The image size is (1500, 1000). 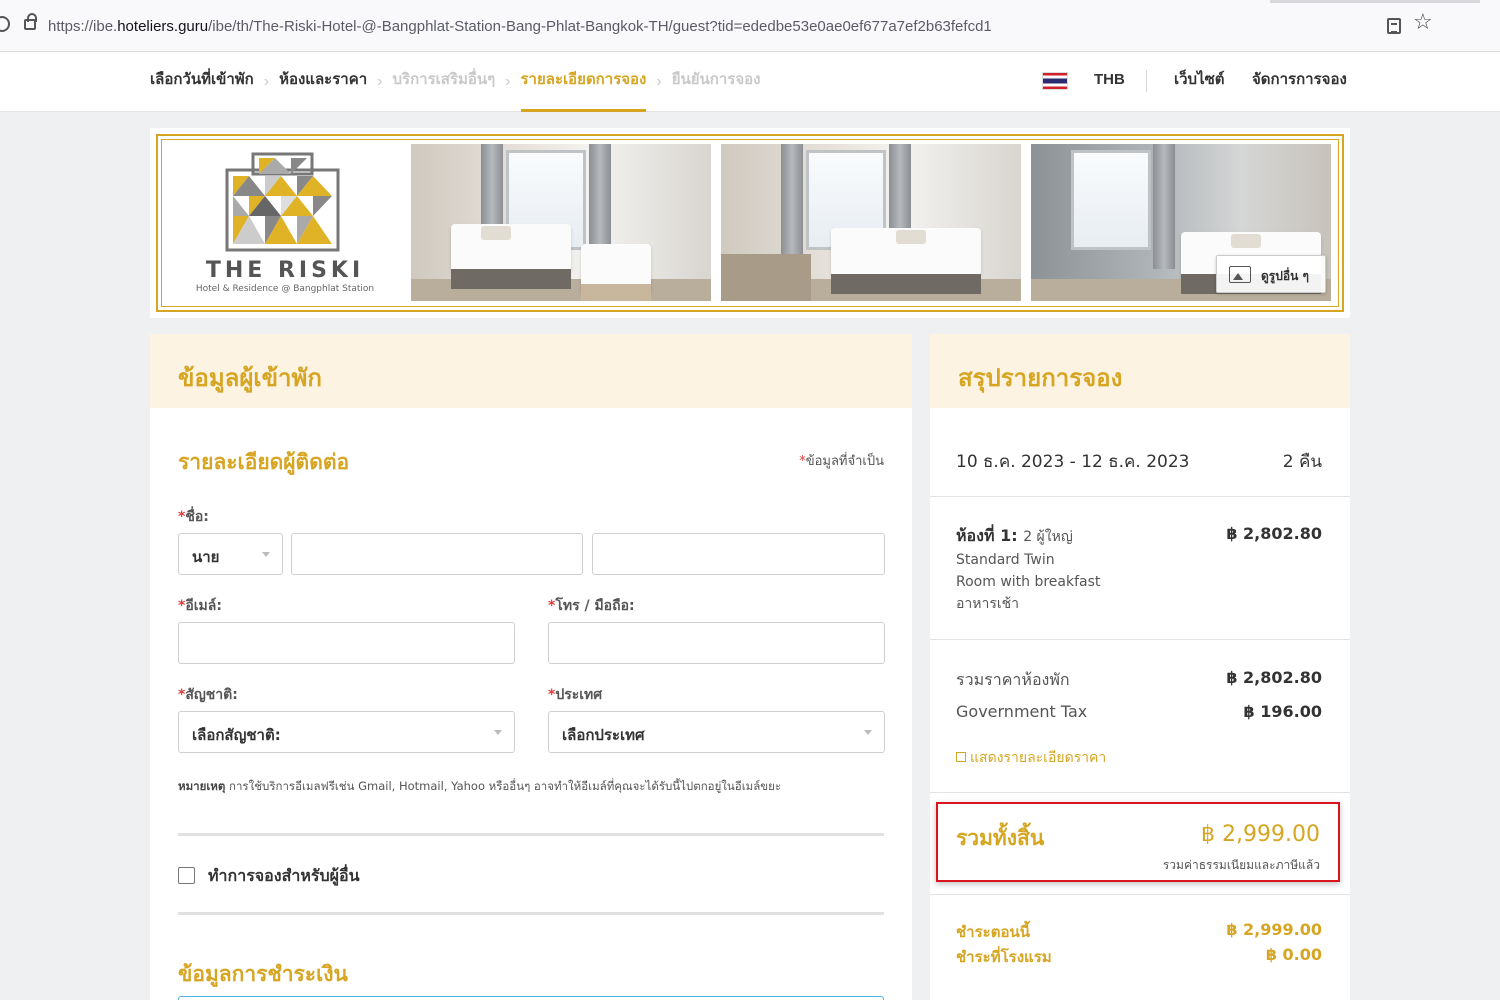 I want to click on title-select: นาย, so click(x=230, y=554).